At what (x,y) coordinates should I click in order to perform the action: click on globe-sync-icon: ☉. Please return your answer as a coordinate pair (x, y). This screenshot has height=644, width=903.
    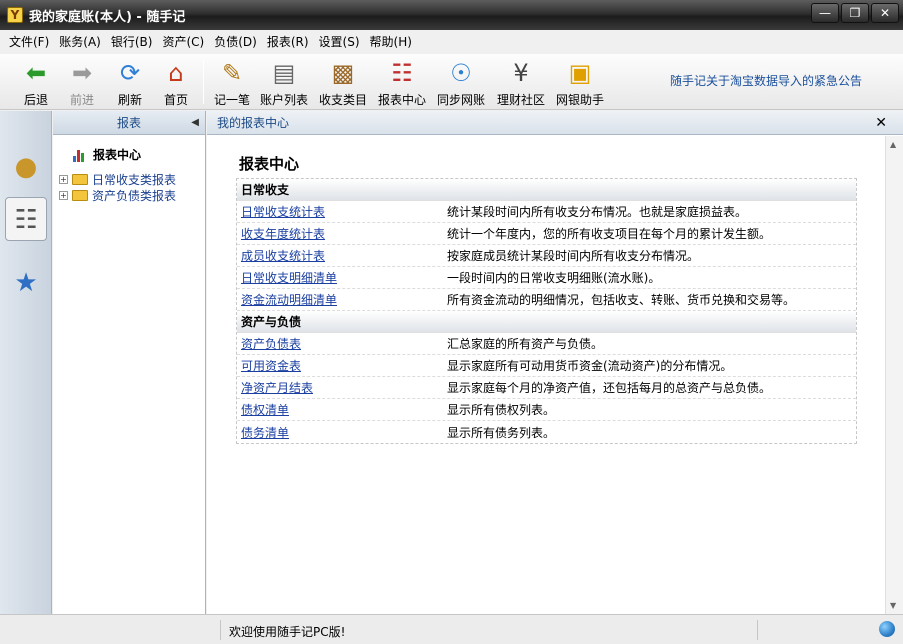
    Looking at the image, I should click on (461, 73).